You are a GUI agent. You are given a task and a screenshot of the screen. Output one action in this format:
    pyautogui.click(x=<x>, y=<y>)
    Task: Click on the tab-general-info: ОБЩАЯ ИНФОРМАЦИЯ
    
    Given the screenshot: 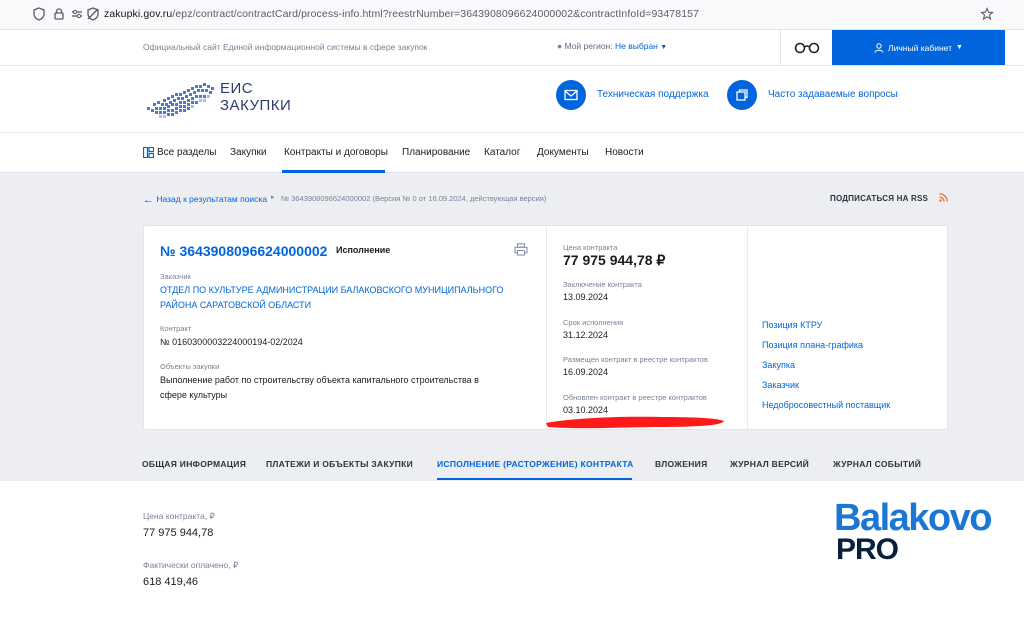 What is the action you would take?
    pyautogui.click(x=194, y=464)
    